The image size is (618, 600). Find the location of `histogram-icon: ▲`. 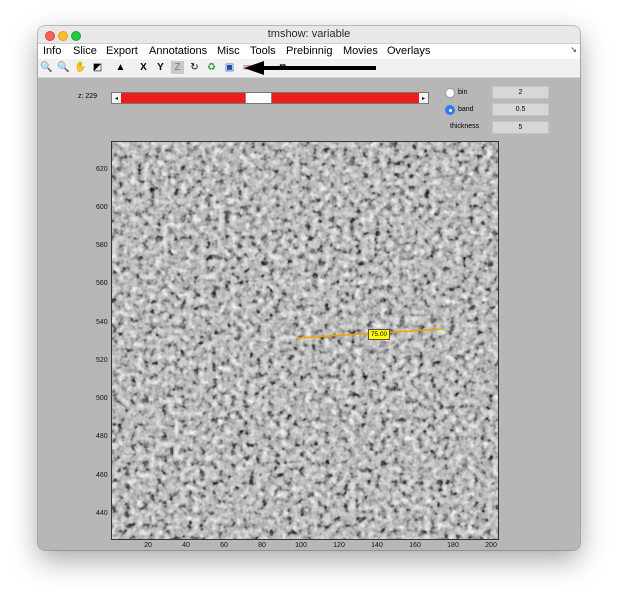

histogram-icon: ▲ is located at coordinates (120, 67).